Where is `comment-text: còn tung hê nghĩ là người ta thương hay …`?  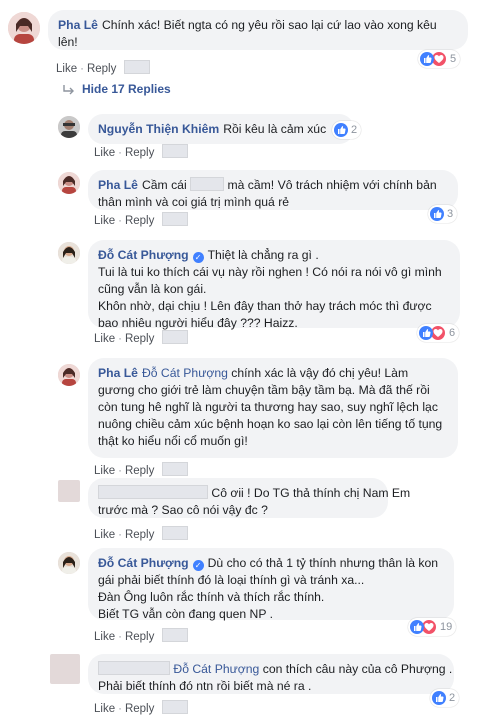
comment-text: còn tung hê nghĩ là người ta thương hay … is located at coordinates (268, 407).